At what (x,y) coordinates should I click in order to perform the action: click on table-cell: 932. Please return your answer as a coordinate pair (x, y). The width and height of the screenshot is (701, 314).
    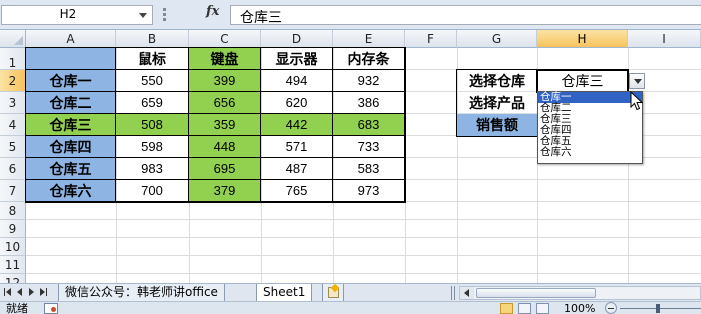
    Looking at the image, I should click on (369, 81).